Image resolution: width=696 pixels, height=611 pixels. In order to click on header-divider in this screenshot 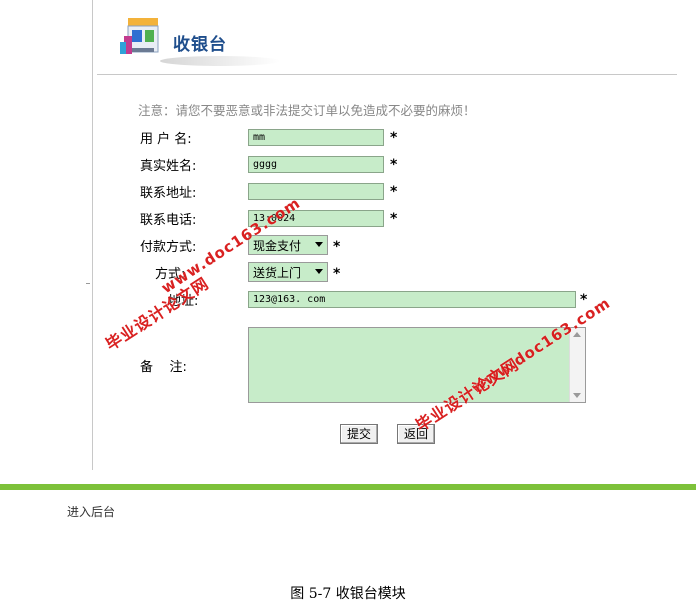, I will do `click(387, 74)`.